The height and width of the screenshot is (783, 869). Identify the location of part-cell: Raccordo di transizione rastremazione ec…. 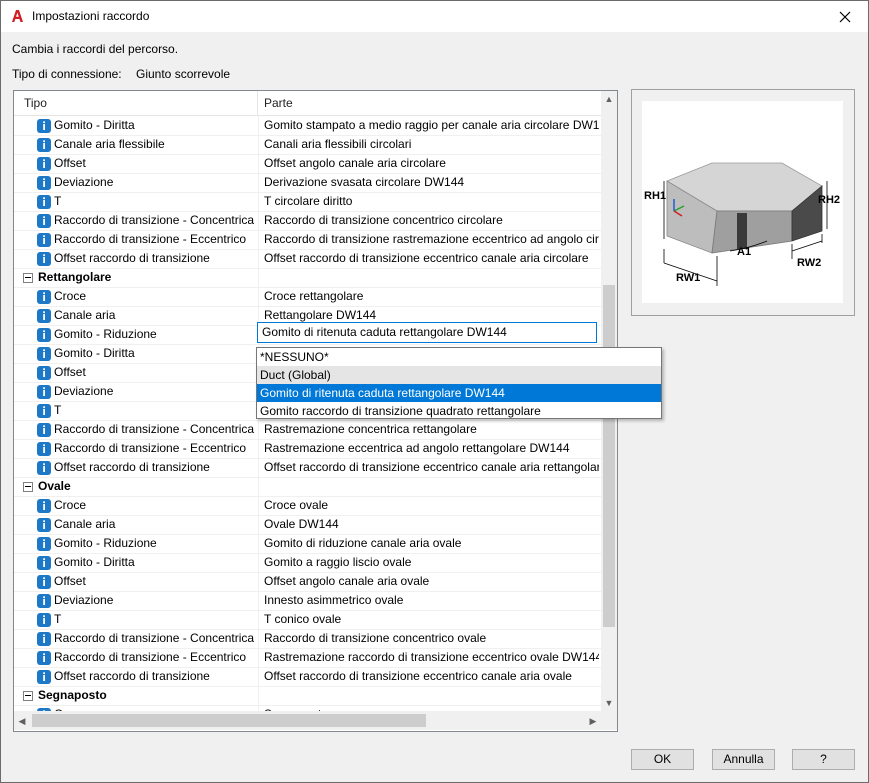
(431, 239).